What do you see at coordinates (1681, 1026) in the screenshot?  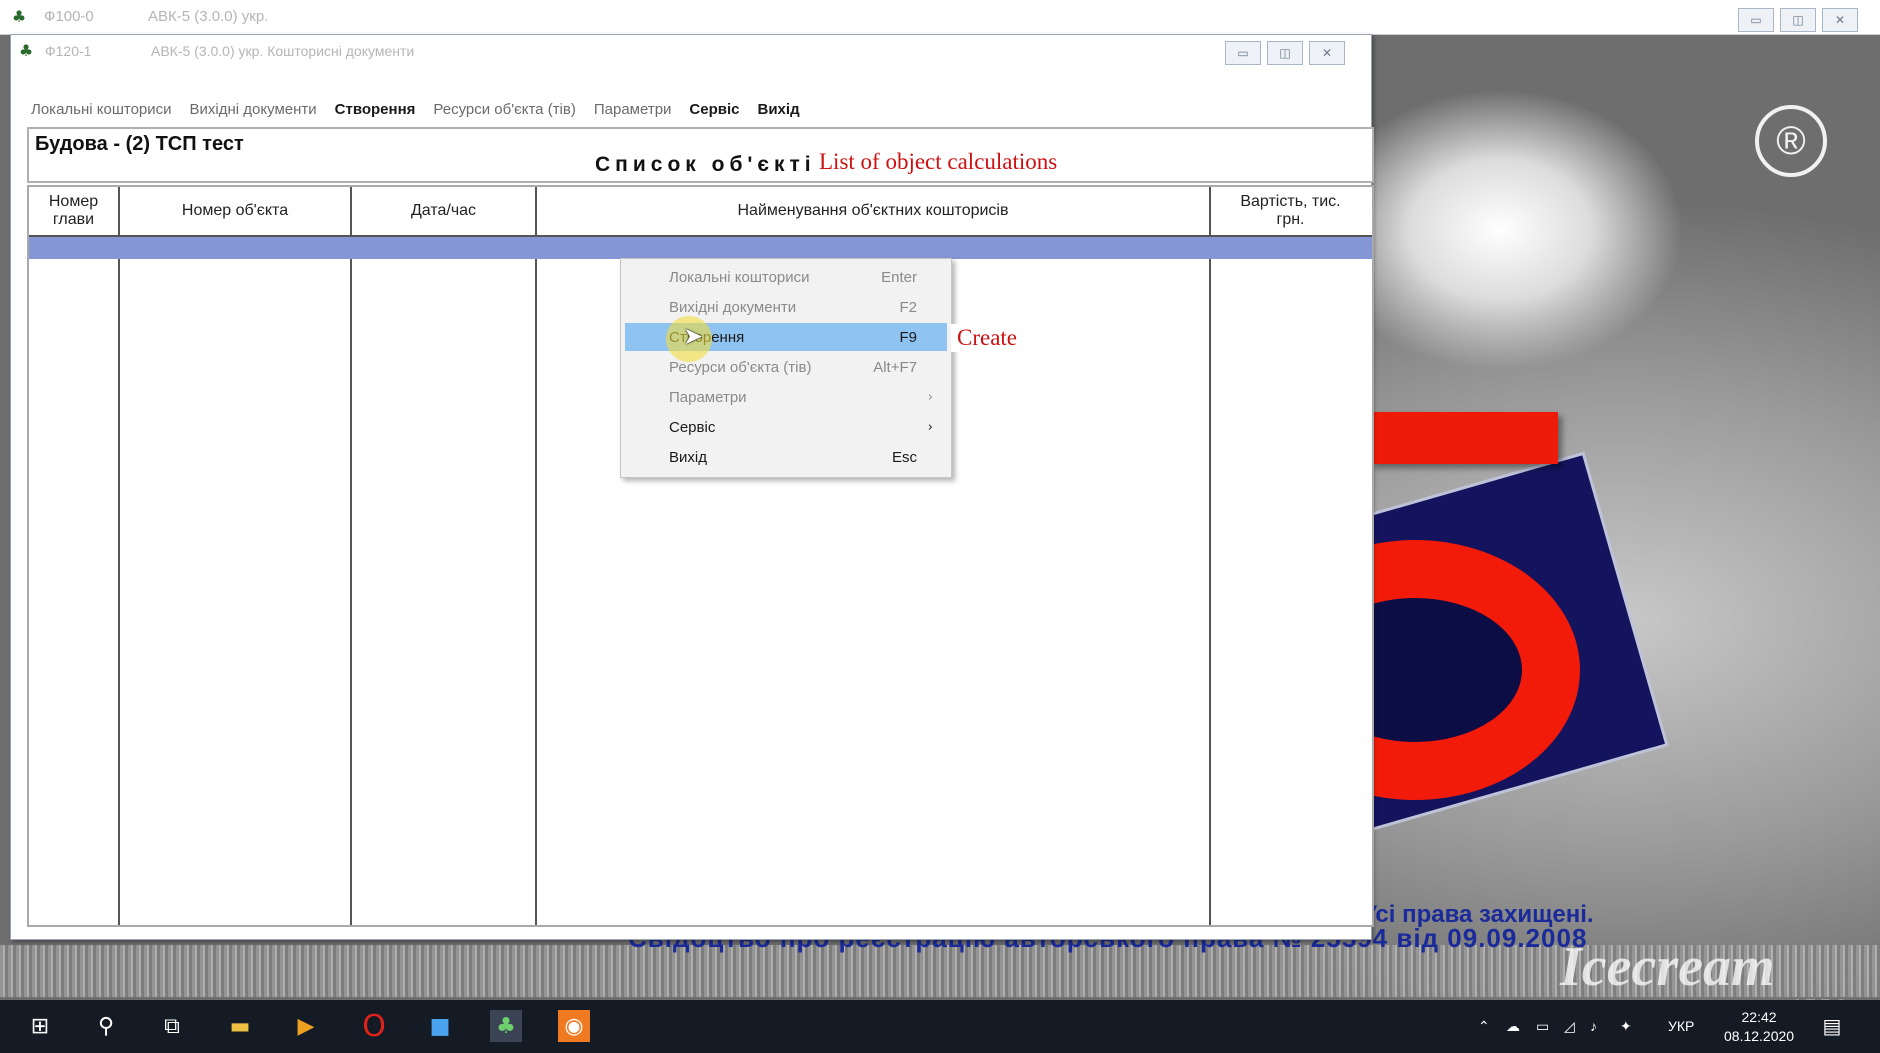 I see `language-indicator: УКР` at bounding box center [1681, 1026].